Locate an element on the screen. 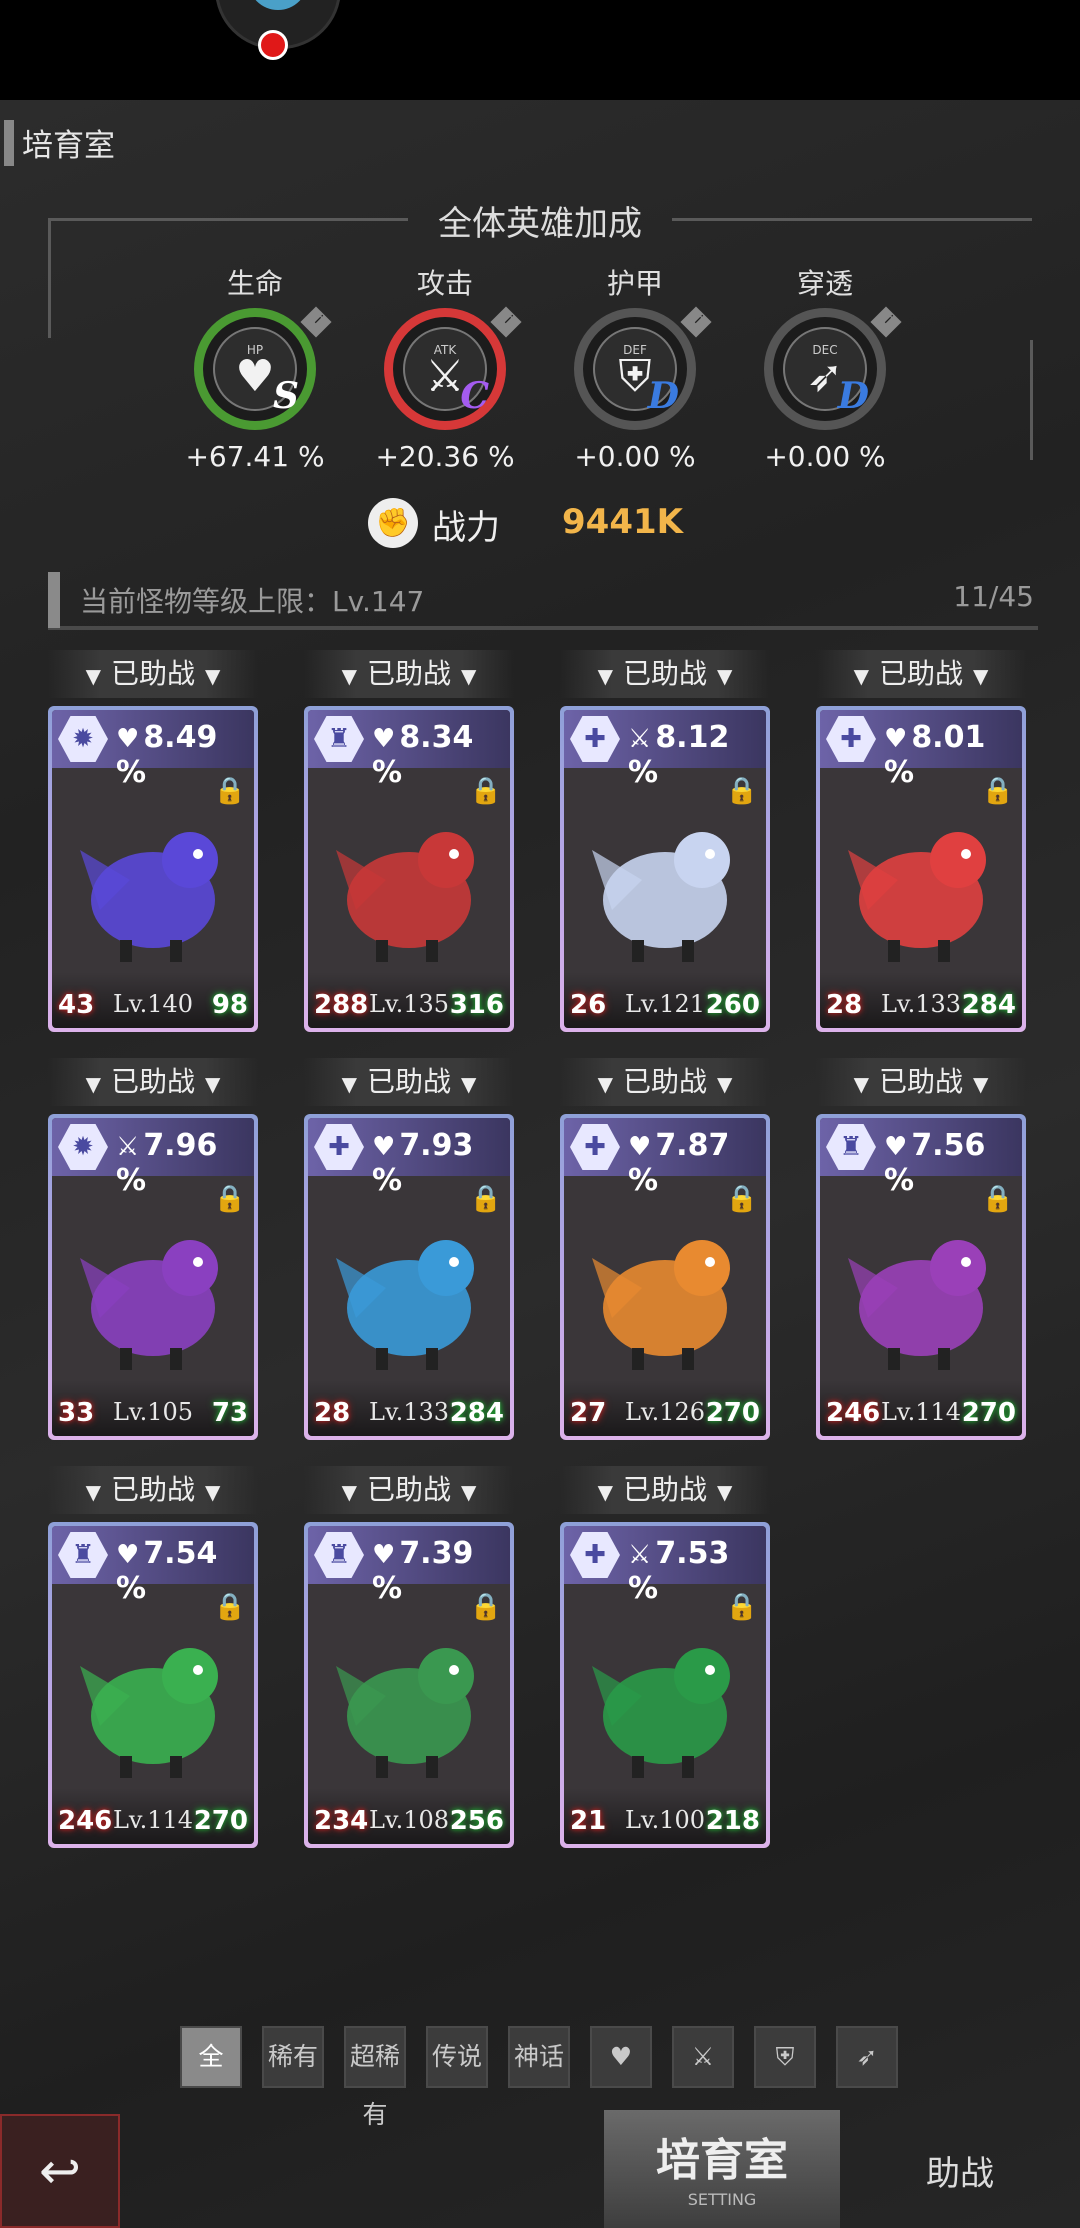 The image size is (1080, 2228). monster-card: ▼ 已助战 ▼ ✚ ♥ 8.01 % 🔒 28 Lv.133 284 is located at coordinates (921, 841).